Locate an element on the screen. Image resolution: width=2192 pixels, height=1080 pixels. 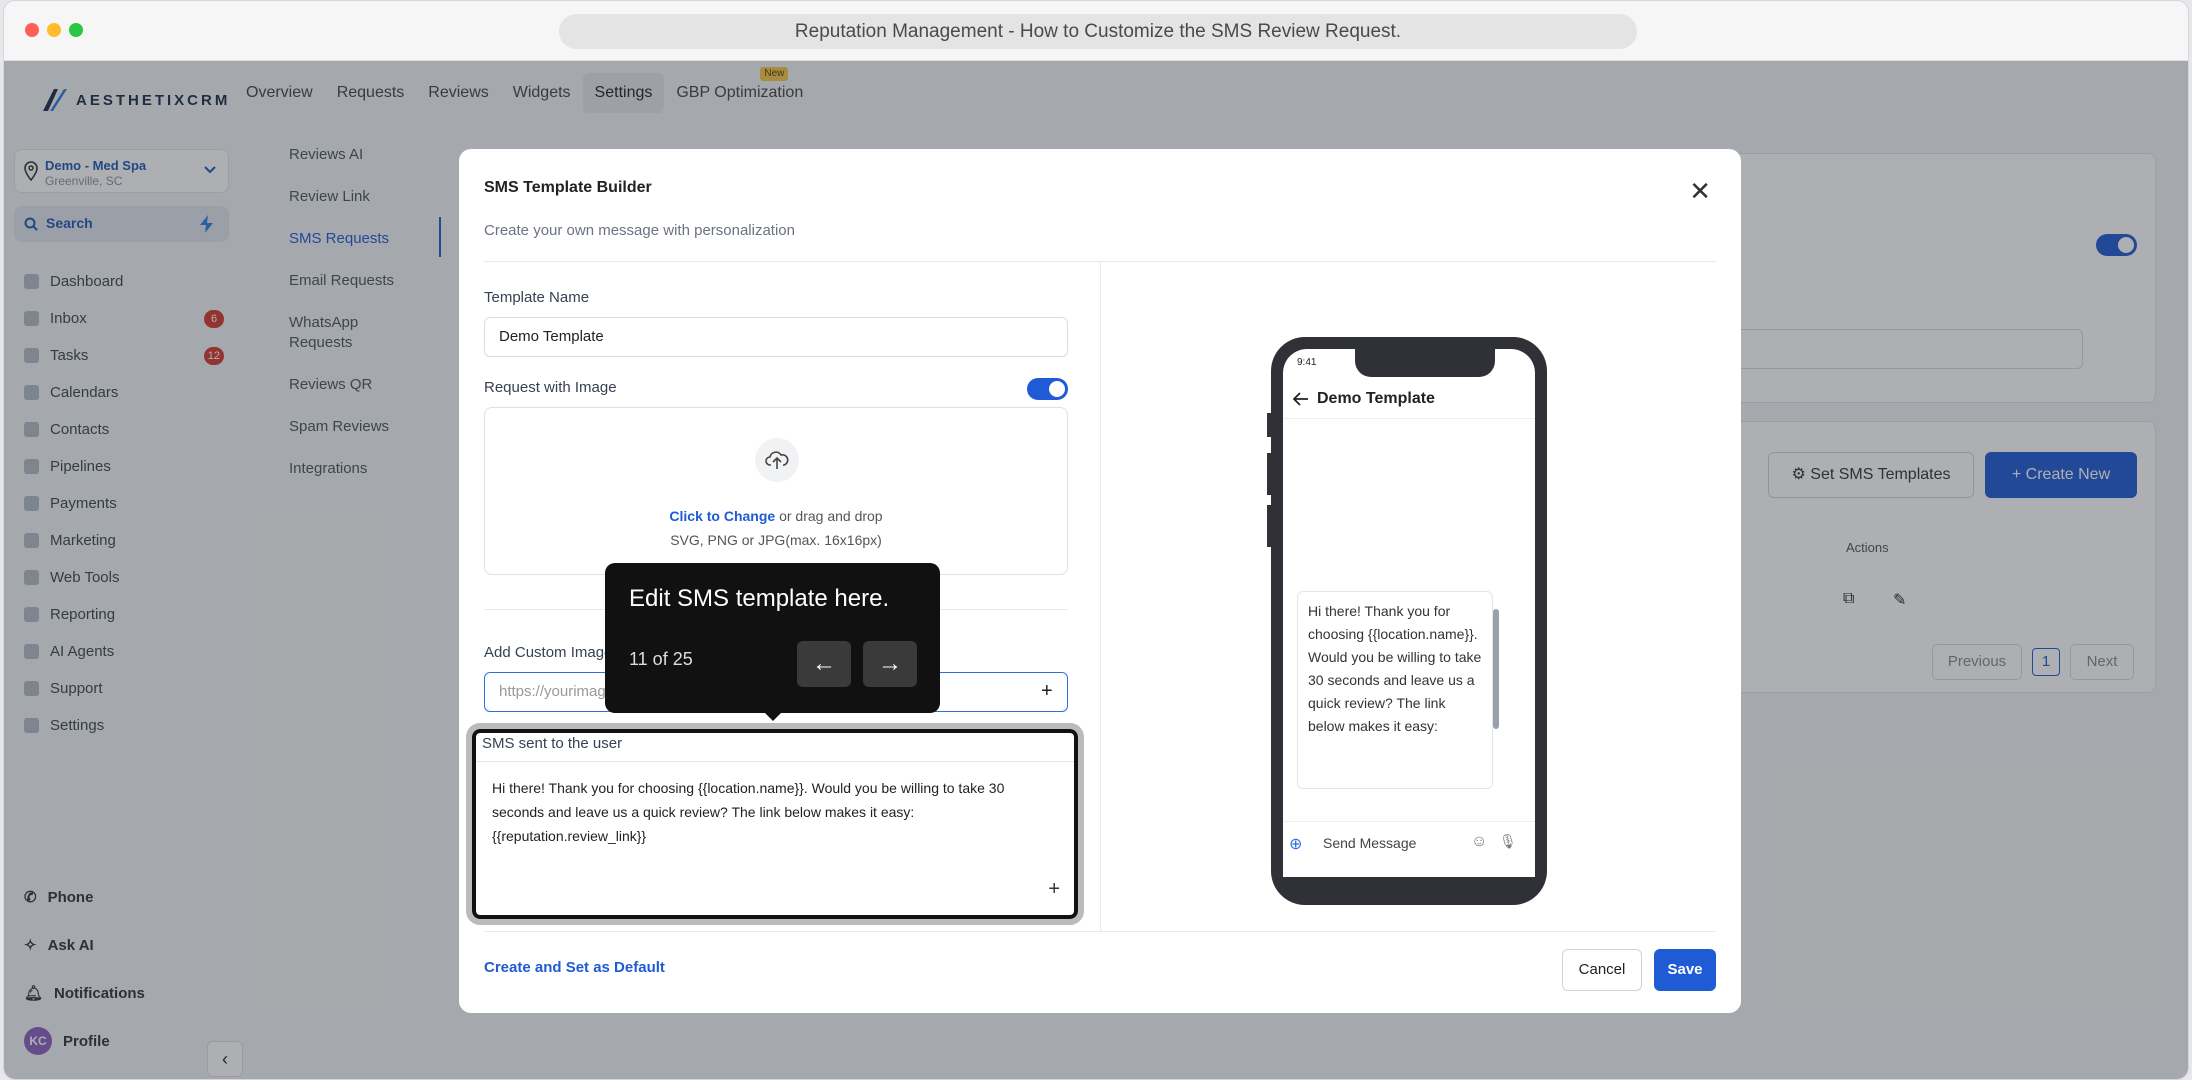
phone-chat-header: Demo Template is located at coordinates (1409, 399).